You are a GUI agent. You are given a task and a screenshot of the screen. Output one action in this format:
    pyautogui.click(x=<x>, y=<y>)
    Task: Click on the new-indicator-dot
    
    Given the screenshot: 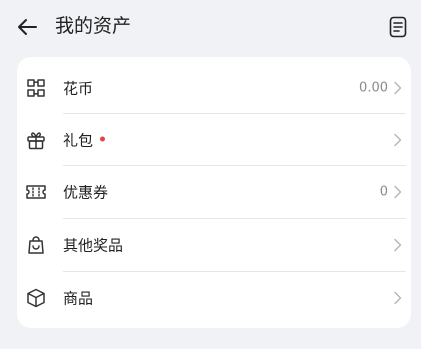 What is the action you would take?
    pyautogui.click(x=103, y=139)
    